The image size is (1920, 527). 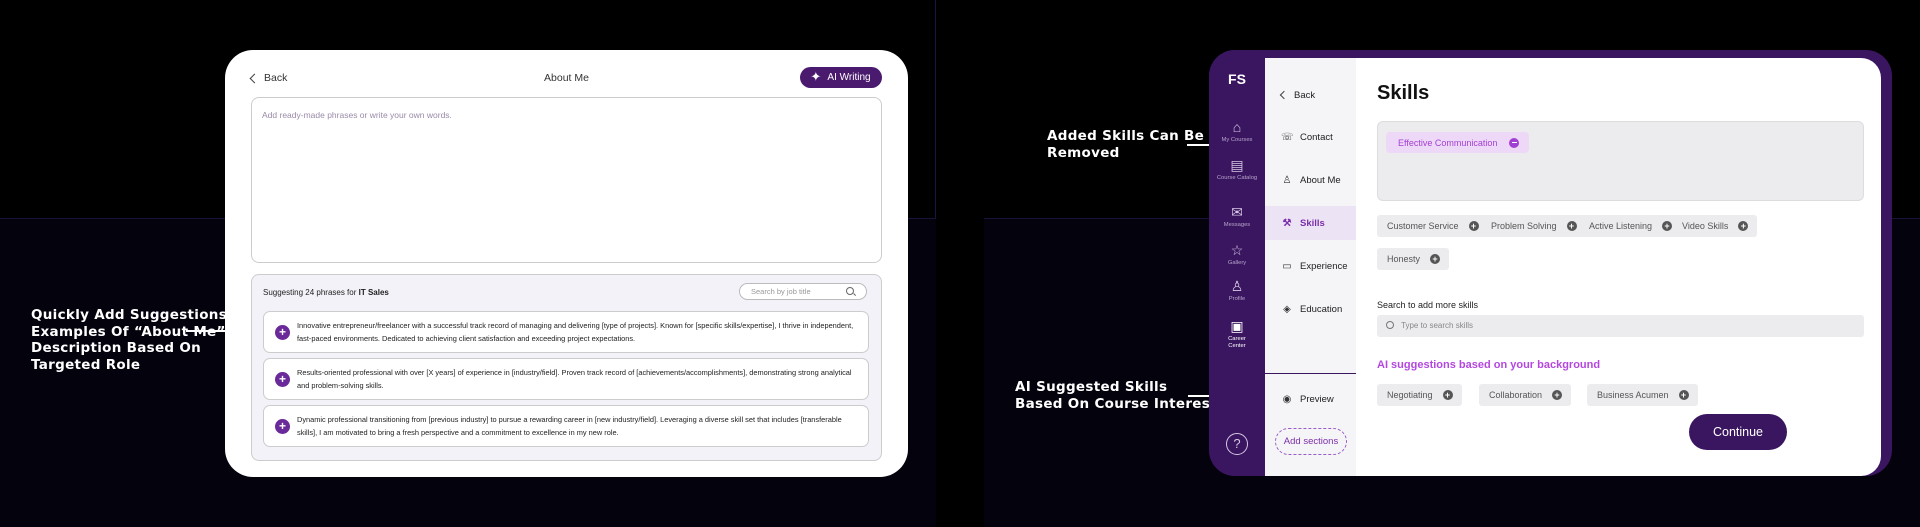 I want to click on rail-item-gallery: ☆ Gallery, so click(x=1237, y=254).